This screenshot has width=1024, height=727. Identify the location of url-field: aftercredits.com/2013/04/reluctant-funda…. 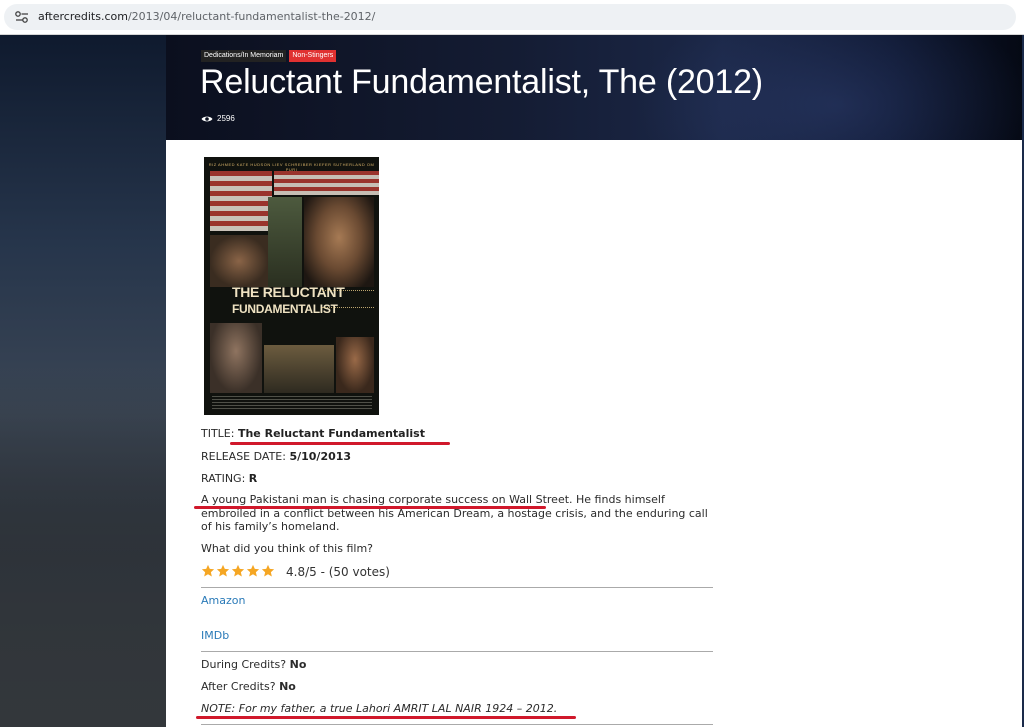
(510, 17).